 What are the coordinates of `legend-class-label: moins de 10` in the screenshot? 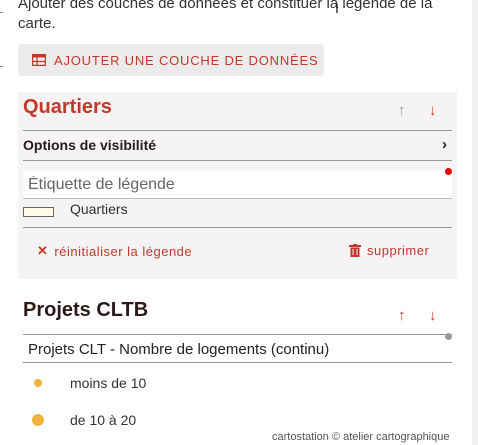 It's located at (108, 383).